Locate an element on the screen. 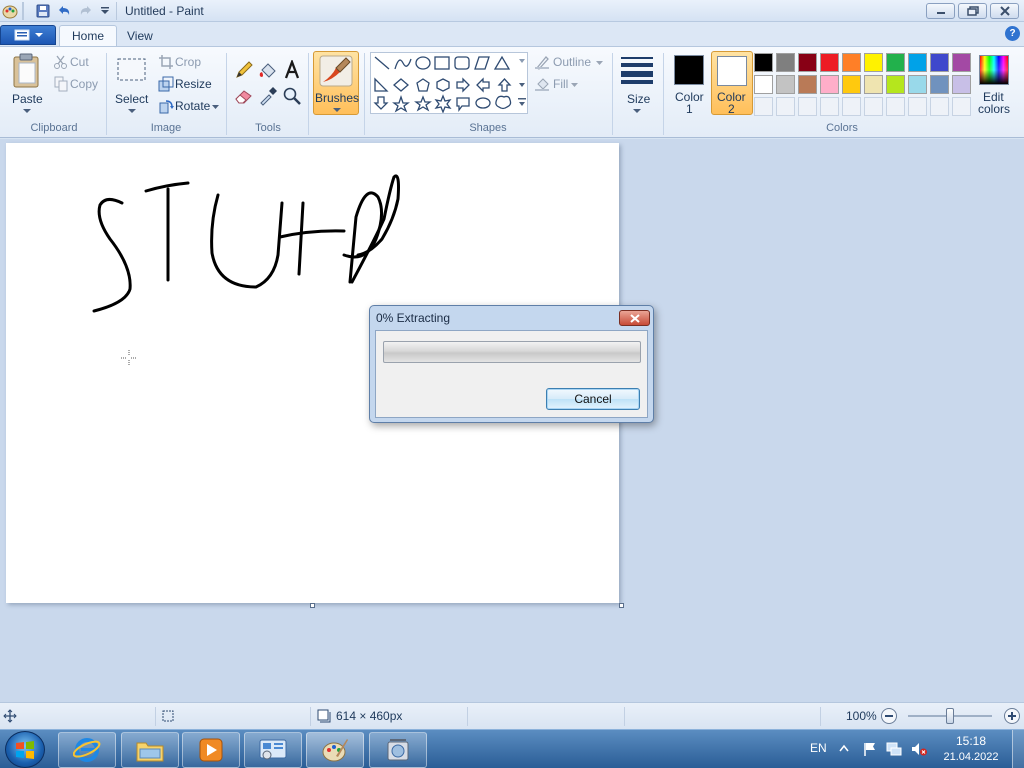 The width and height of the screenshot is (1024, 768). help-icon: ? is located at coordinates (1012, 33).